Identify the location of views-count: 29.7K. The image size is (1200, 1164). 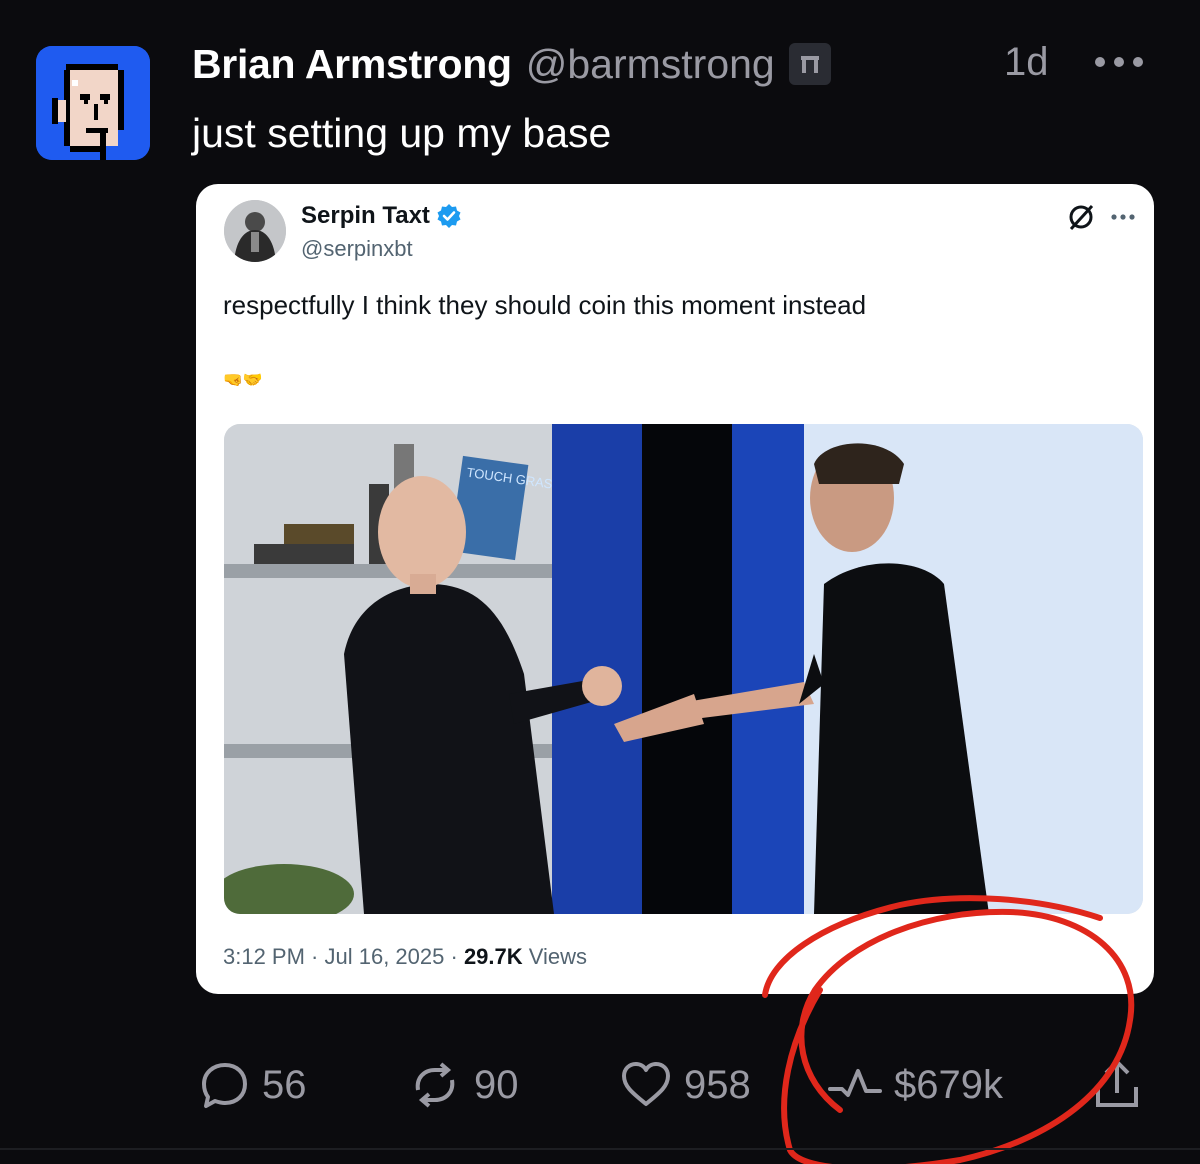
(493, 956).